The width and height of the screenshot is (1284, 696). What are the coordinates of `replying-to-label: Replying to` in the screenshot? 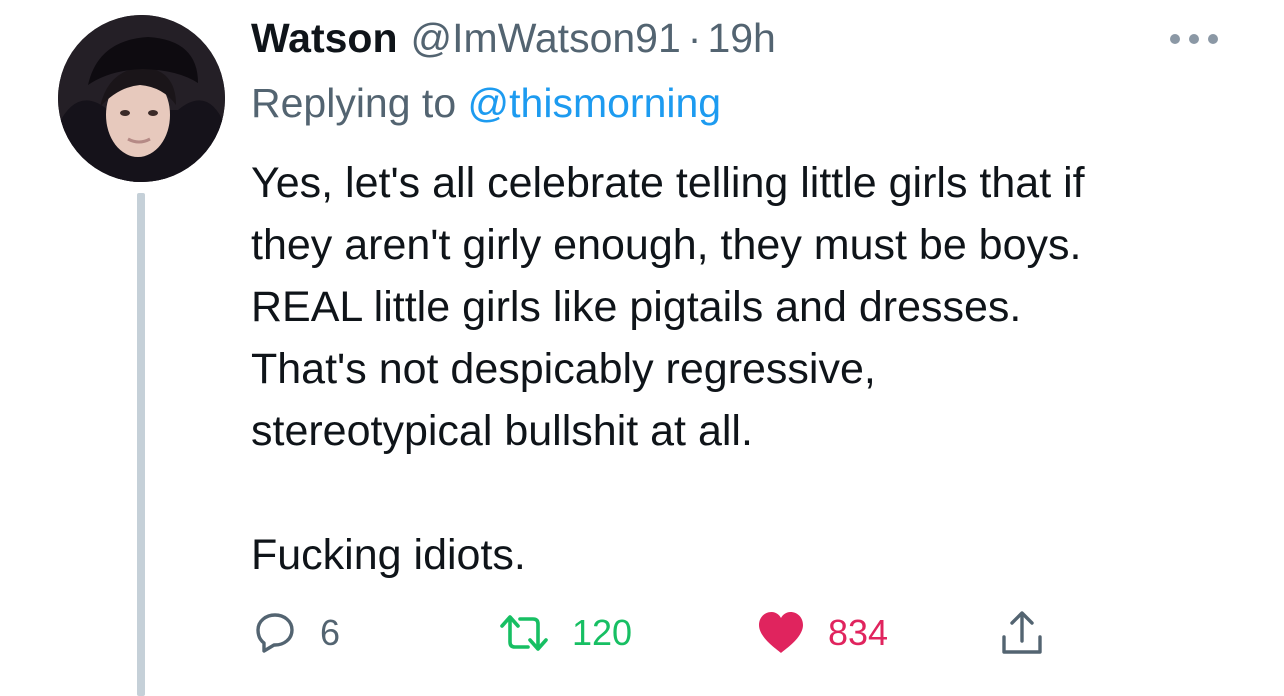 It's located at (354, 103).